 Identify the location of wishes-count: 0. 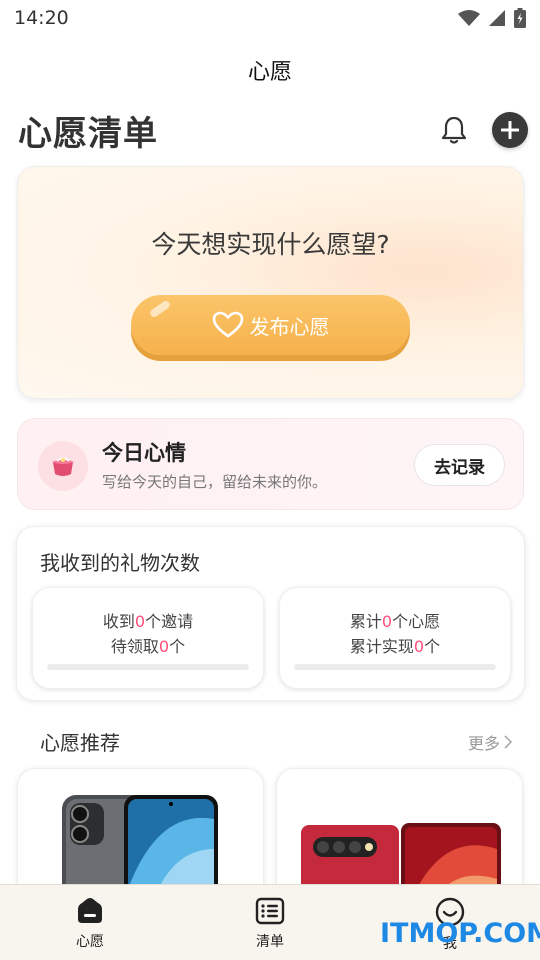
(387, 621).